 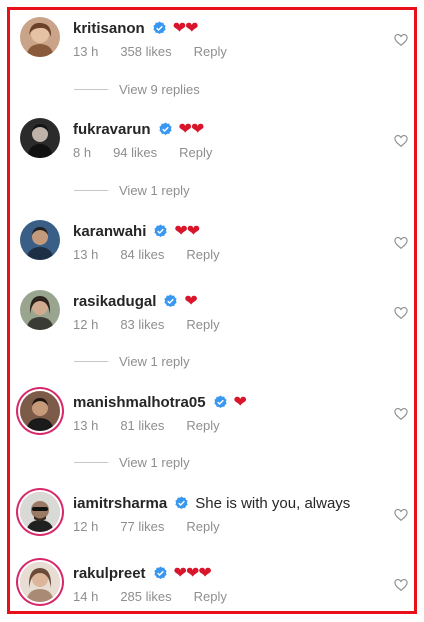 I want to click on username: kritisanon, so click(x=109, y=28).